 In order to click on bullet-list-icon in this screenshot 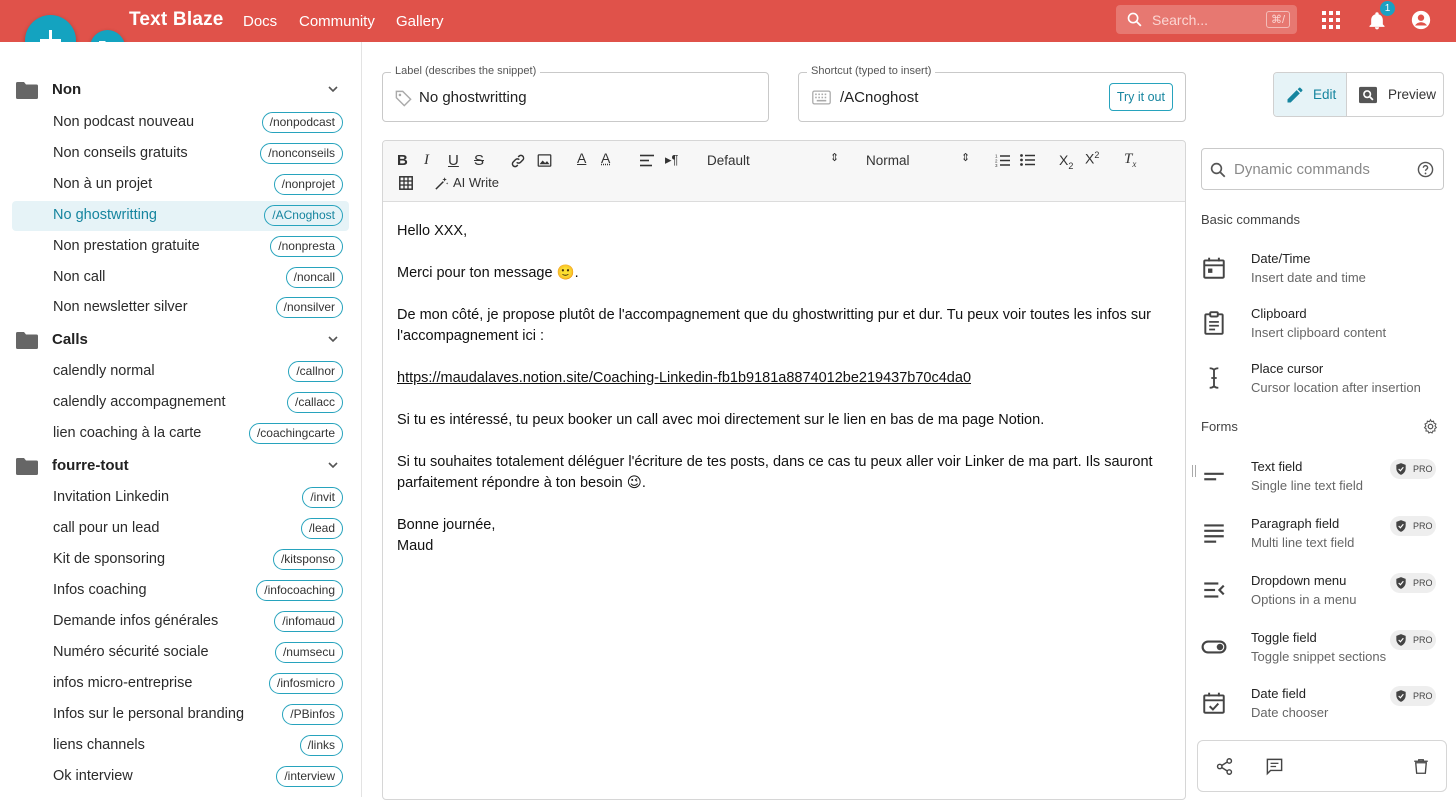, I will do `click(1027, 160)`.